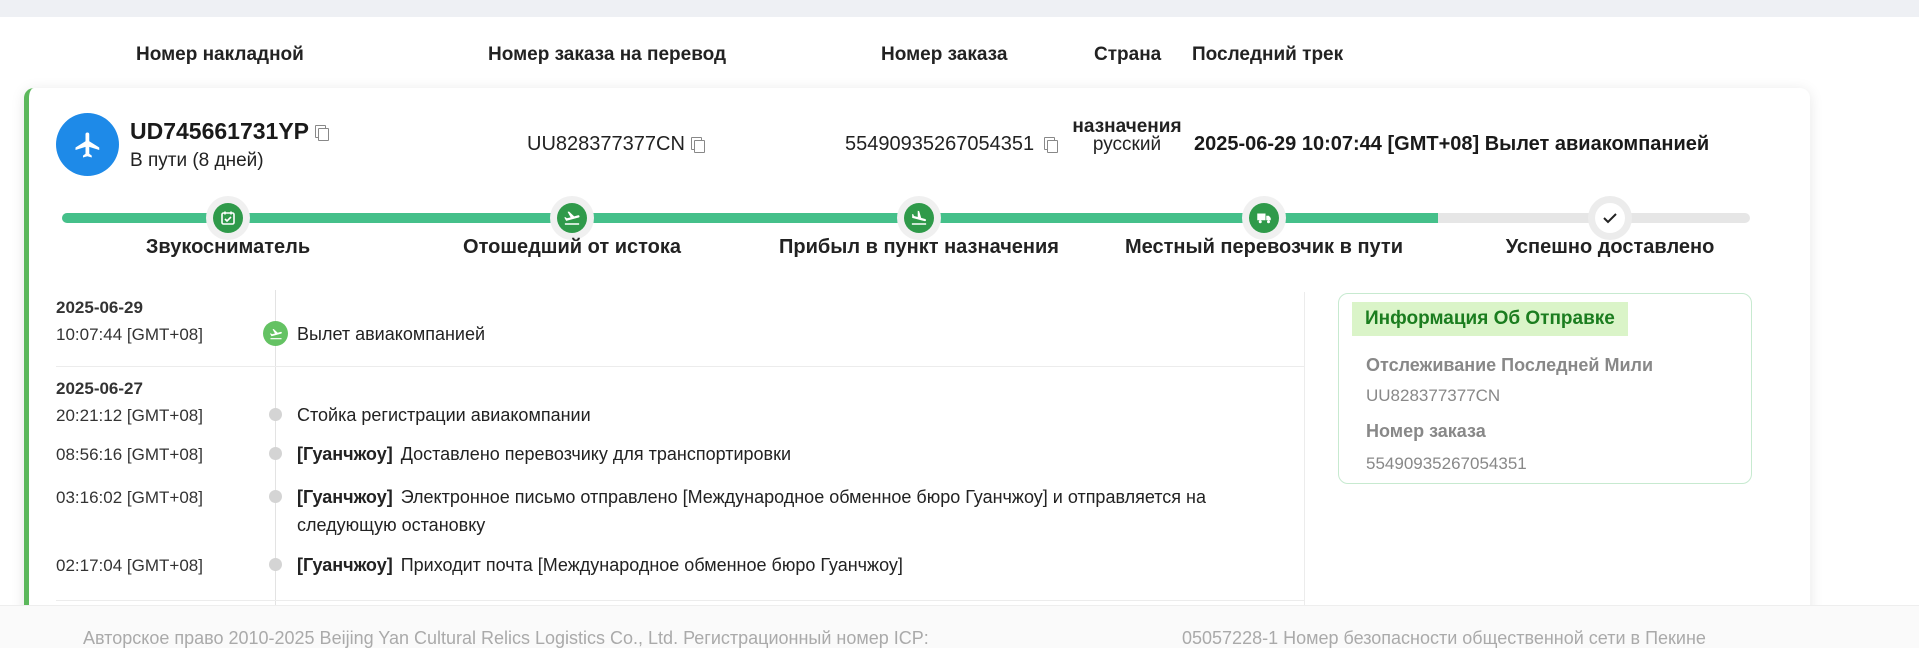 The image size is (1919, 648). Describe the element at coordinates (228, 218) in the screenshot. I see `pickup-icon` at that location.